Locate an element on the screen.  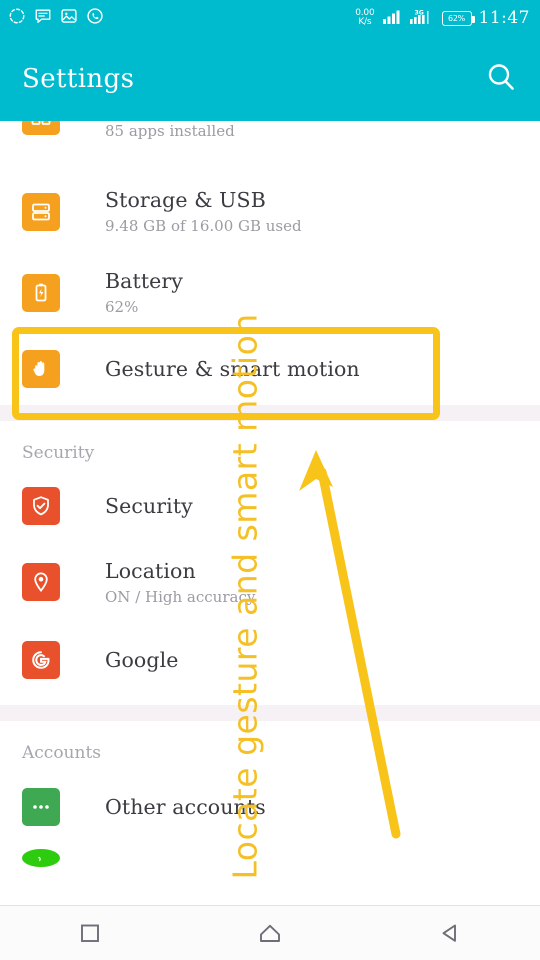
recents-button is located at coordinates (90, 933).